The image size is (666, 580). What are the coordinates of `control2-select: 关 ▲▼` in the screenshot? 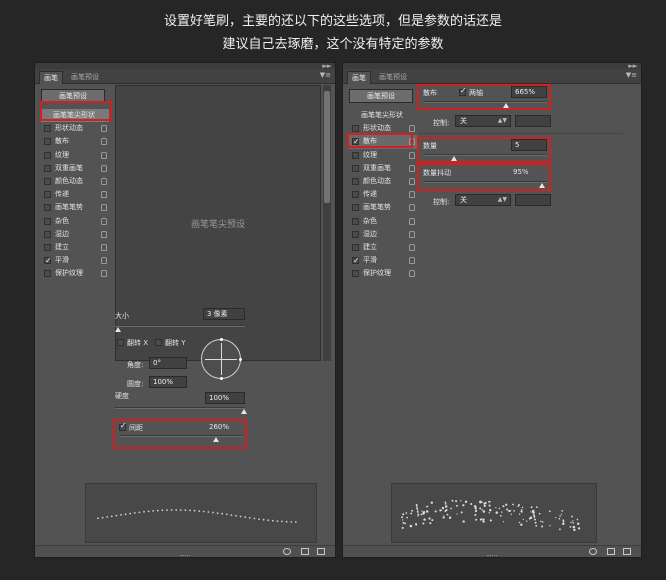 It's located at (483, 200).